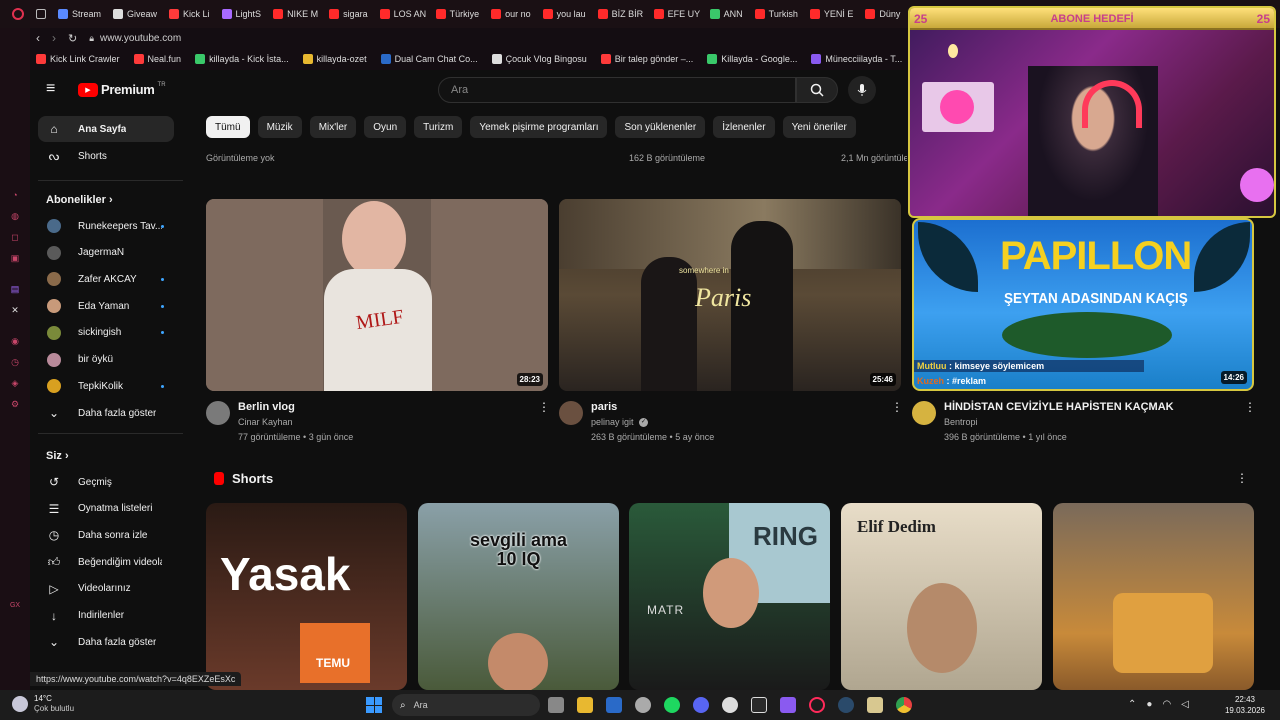 The image size is (1280, 720). What do you see at coordinates (941, 596) in the screenshot?
I see `short-card: Elif Dedim` at bounding box center [941, 596].